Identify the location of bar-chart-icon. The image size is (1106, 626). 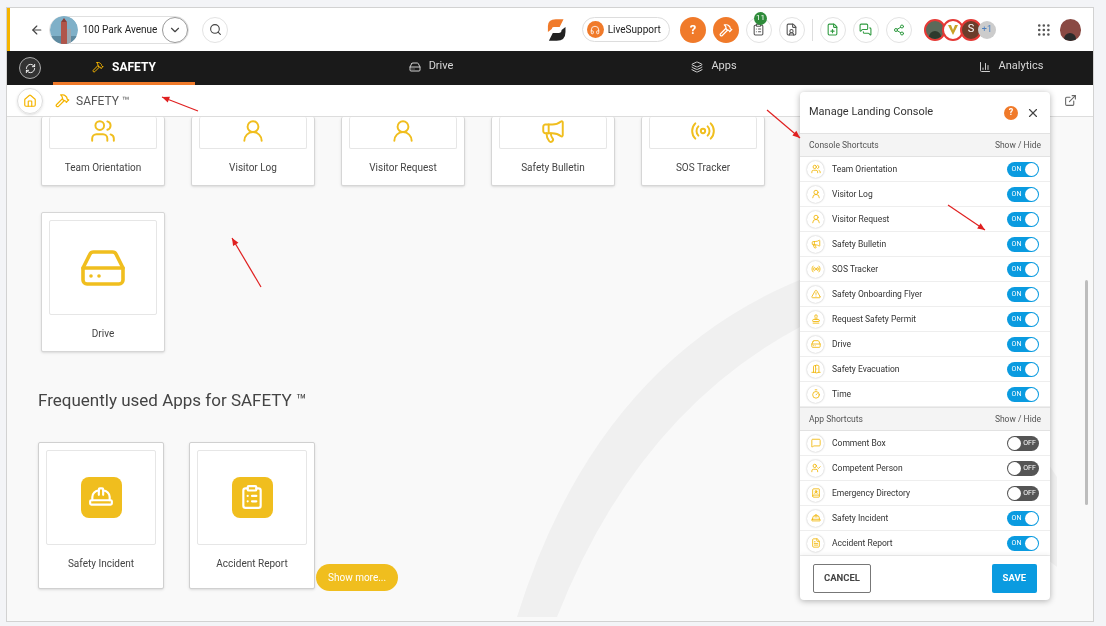
(984, 66).